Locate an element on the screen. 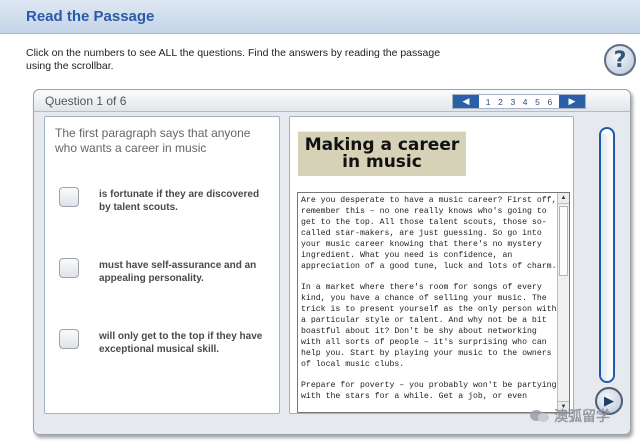  question-pager: ◀ 1 2 3 4 5 6 ▶ is located at coordinates (519, 101).